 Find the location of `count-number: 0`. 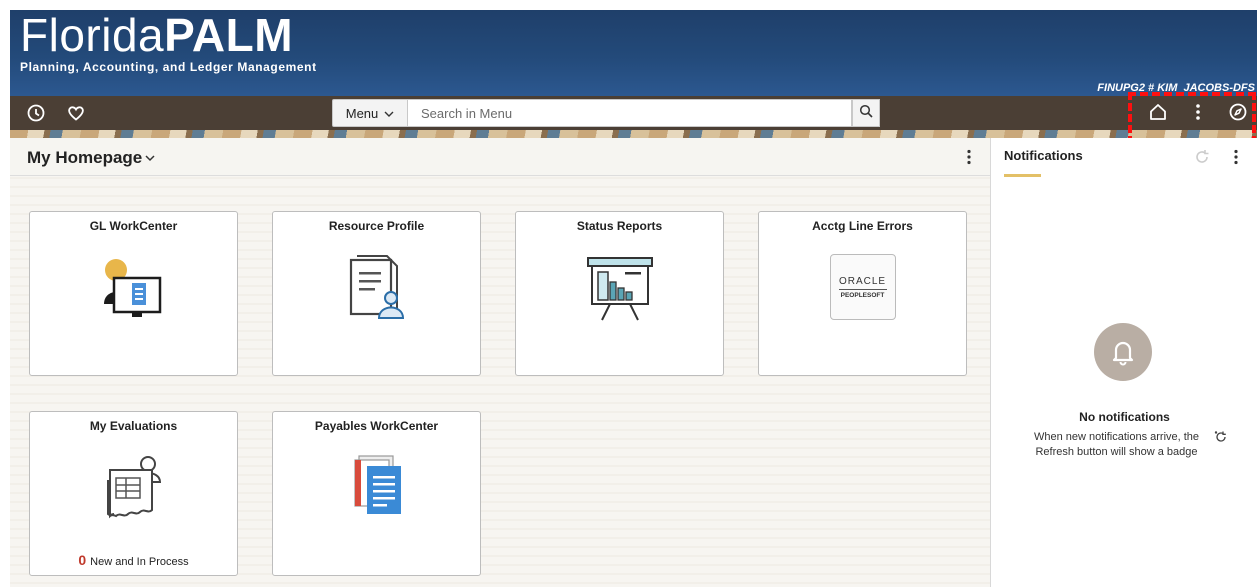

count-number: 0 is located at coordinates (82, 560).